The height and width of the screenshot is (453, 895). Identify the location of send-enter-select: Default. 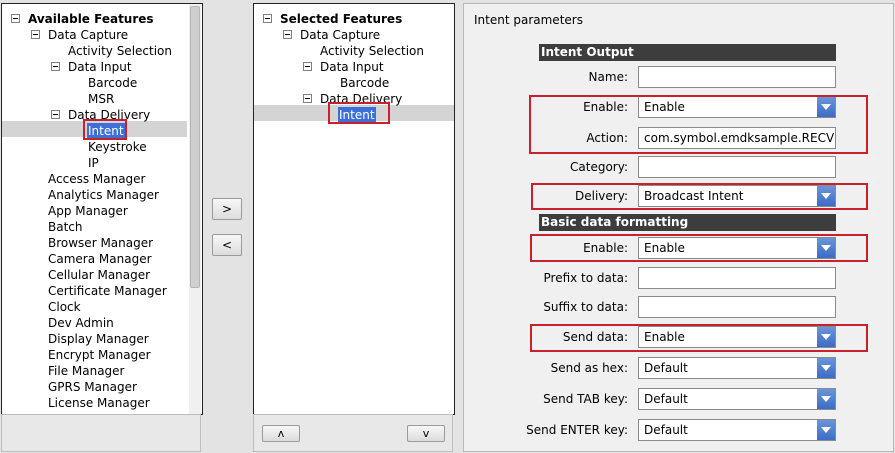
(737, 430).